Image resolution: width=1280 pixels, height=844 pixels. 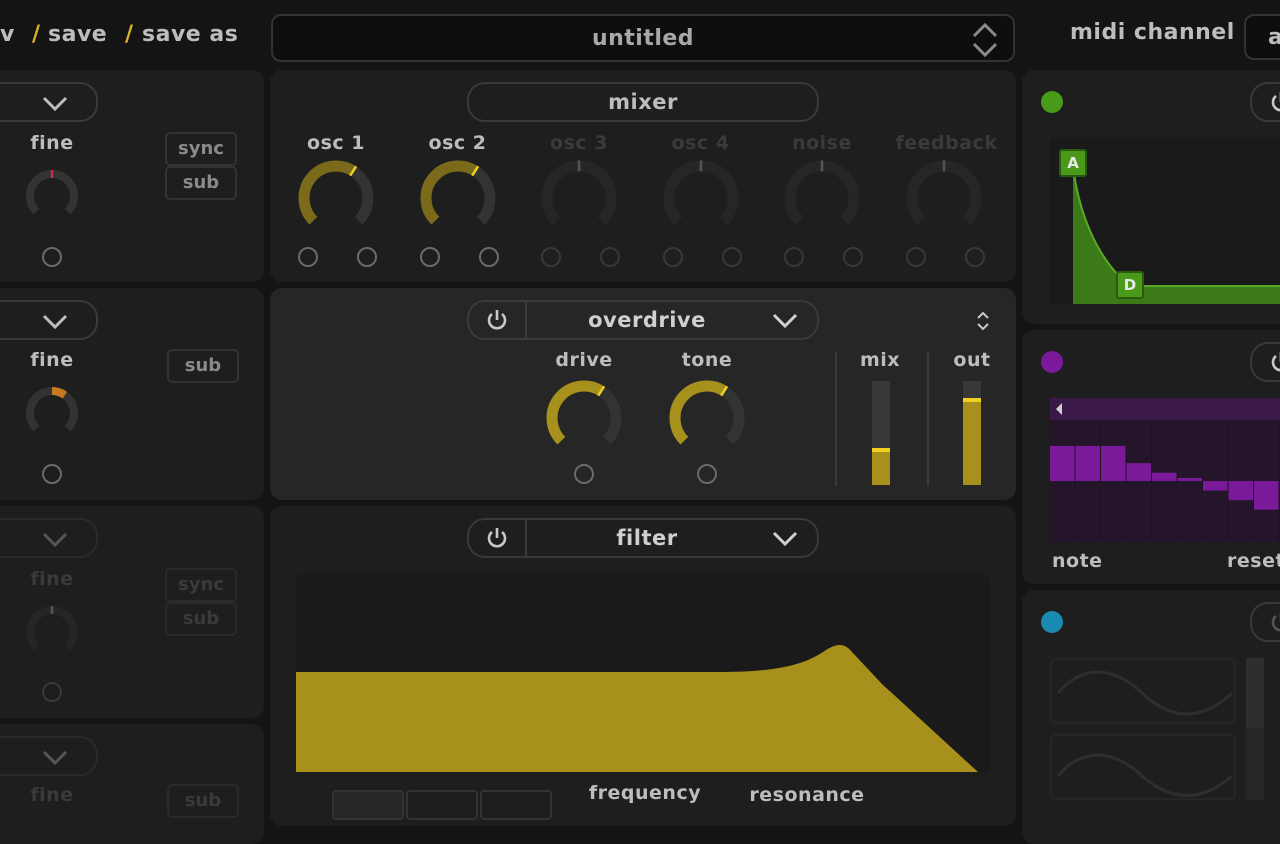 I want to click on reorder-arrows-icon, so click(x=983, y=321).